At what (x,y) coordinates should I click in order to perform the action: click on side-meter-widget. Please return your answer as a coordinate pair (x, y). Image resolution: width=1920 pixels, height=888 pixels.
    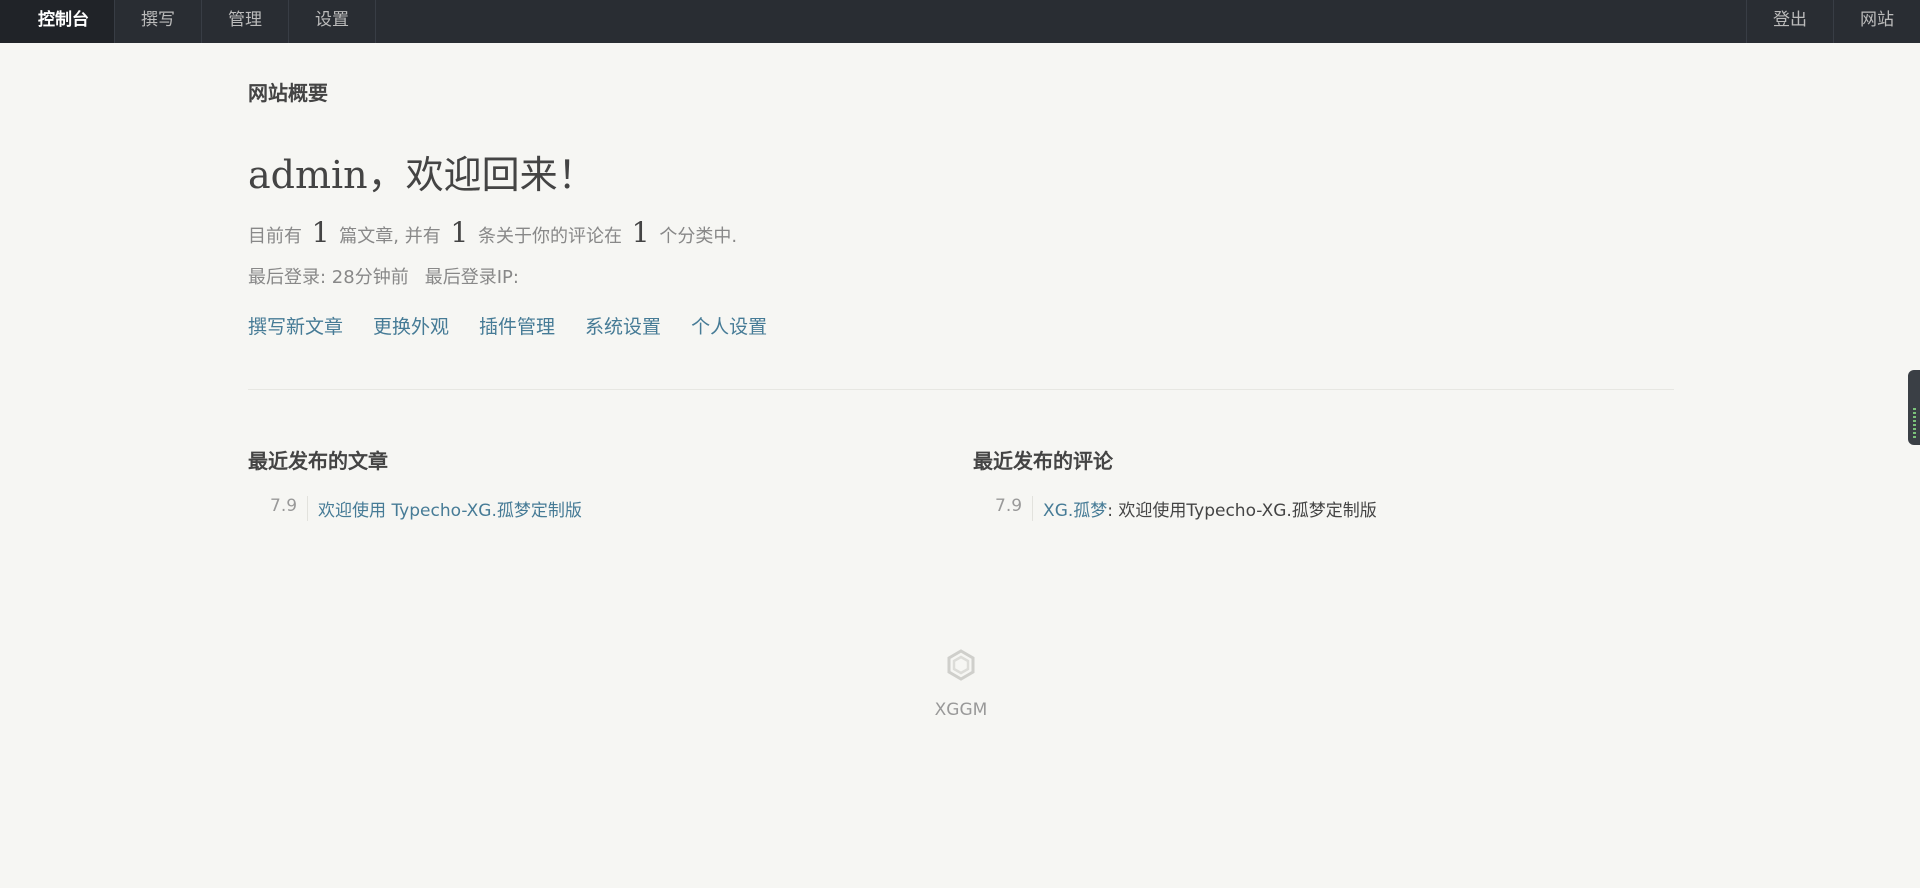
    Looking at the image, I should click on (1914, 407).